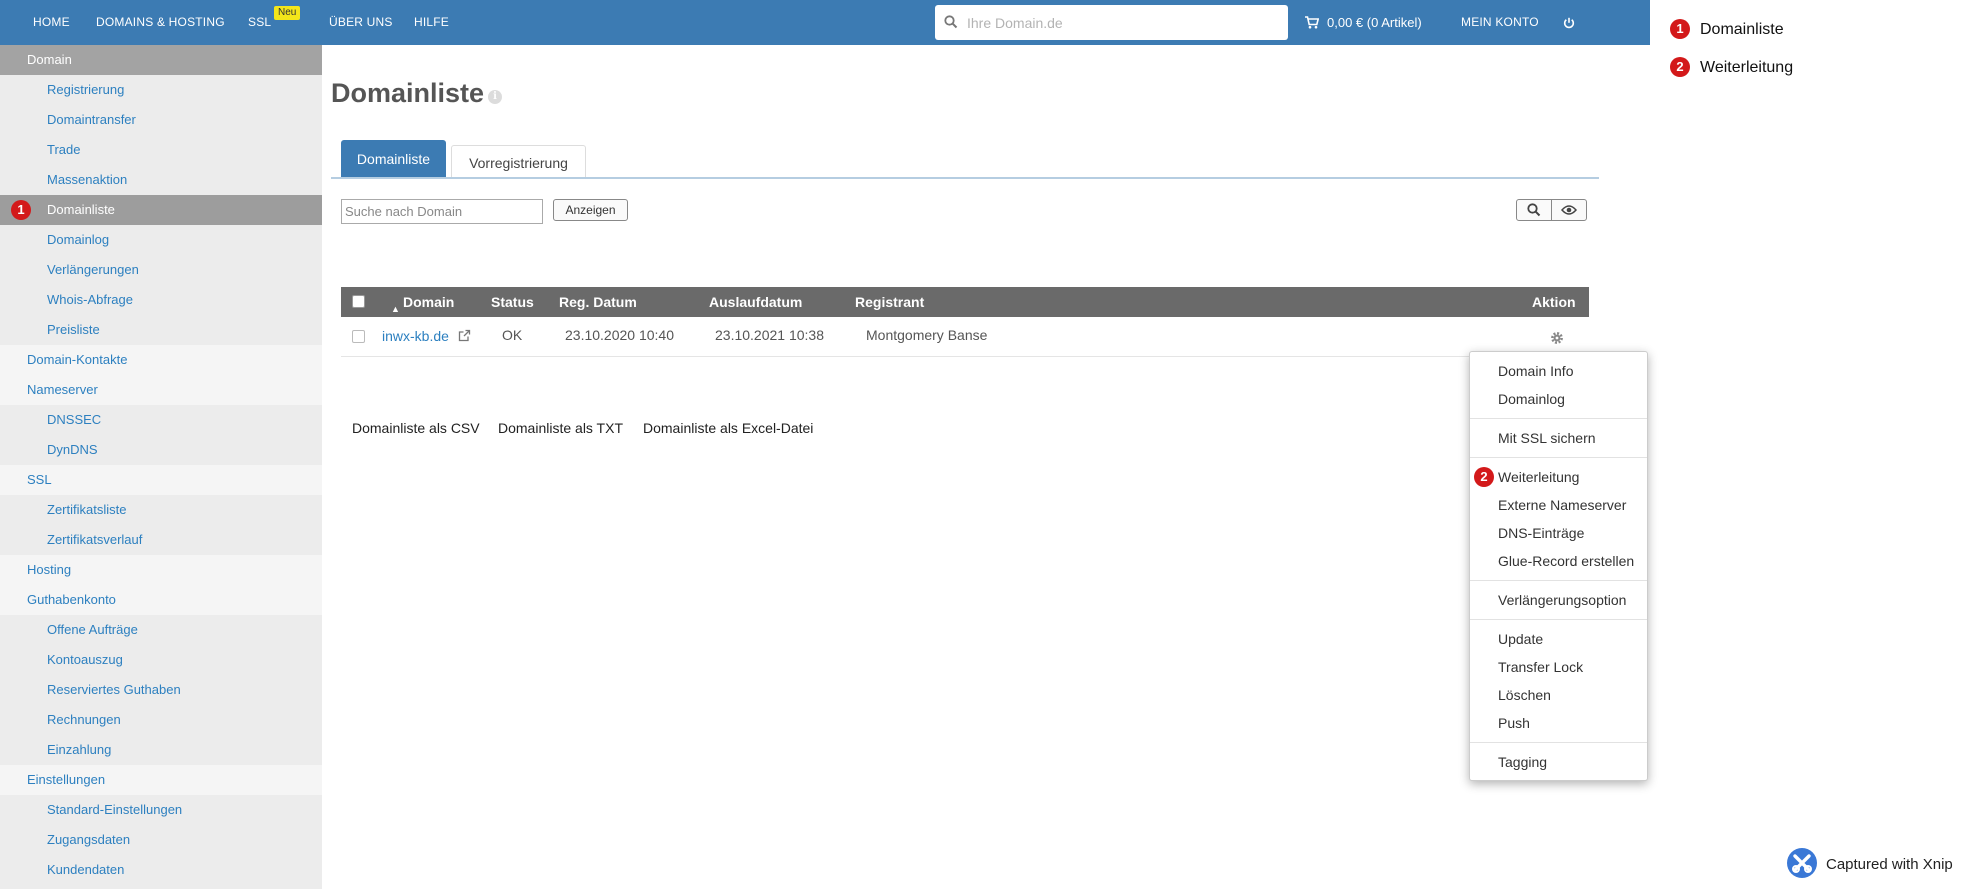 This screenshot has height=889, width=1962. What do you see at coordinates (361, 22) in the screenshot?
I see `nav-about: Über uns` at bounding box center [361, 22].